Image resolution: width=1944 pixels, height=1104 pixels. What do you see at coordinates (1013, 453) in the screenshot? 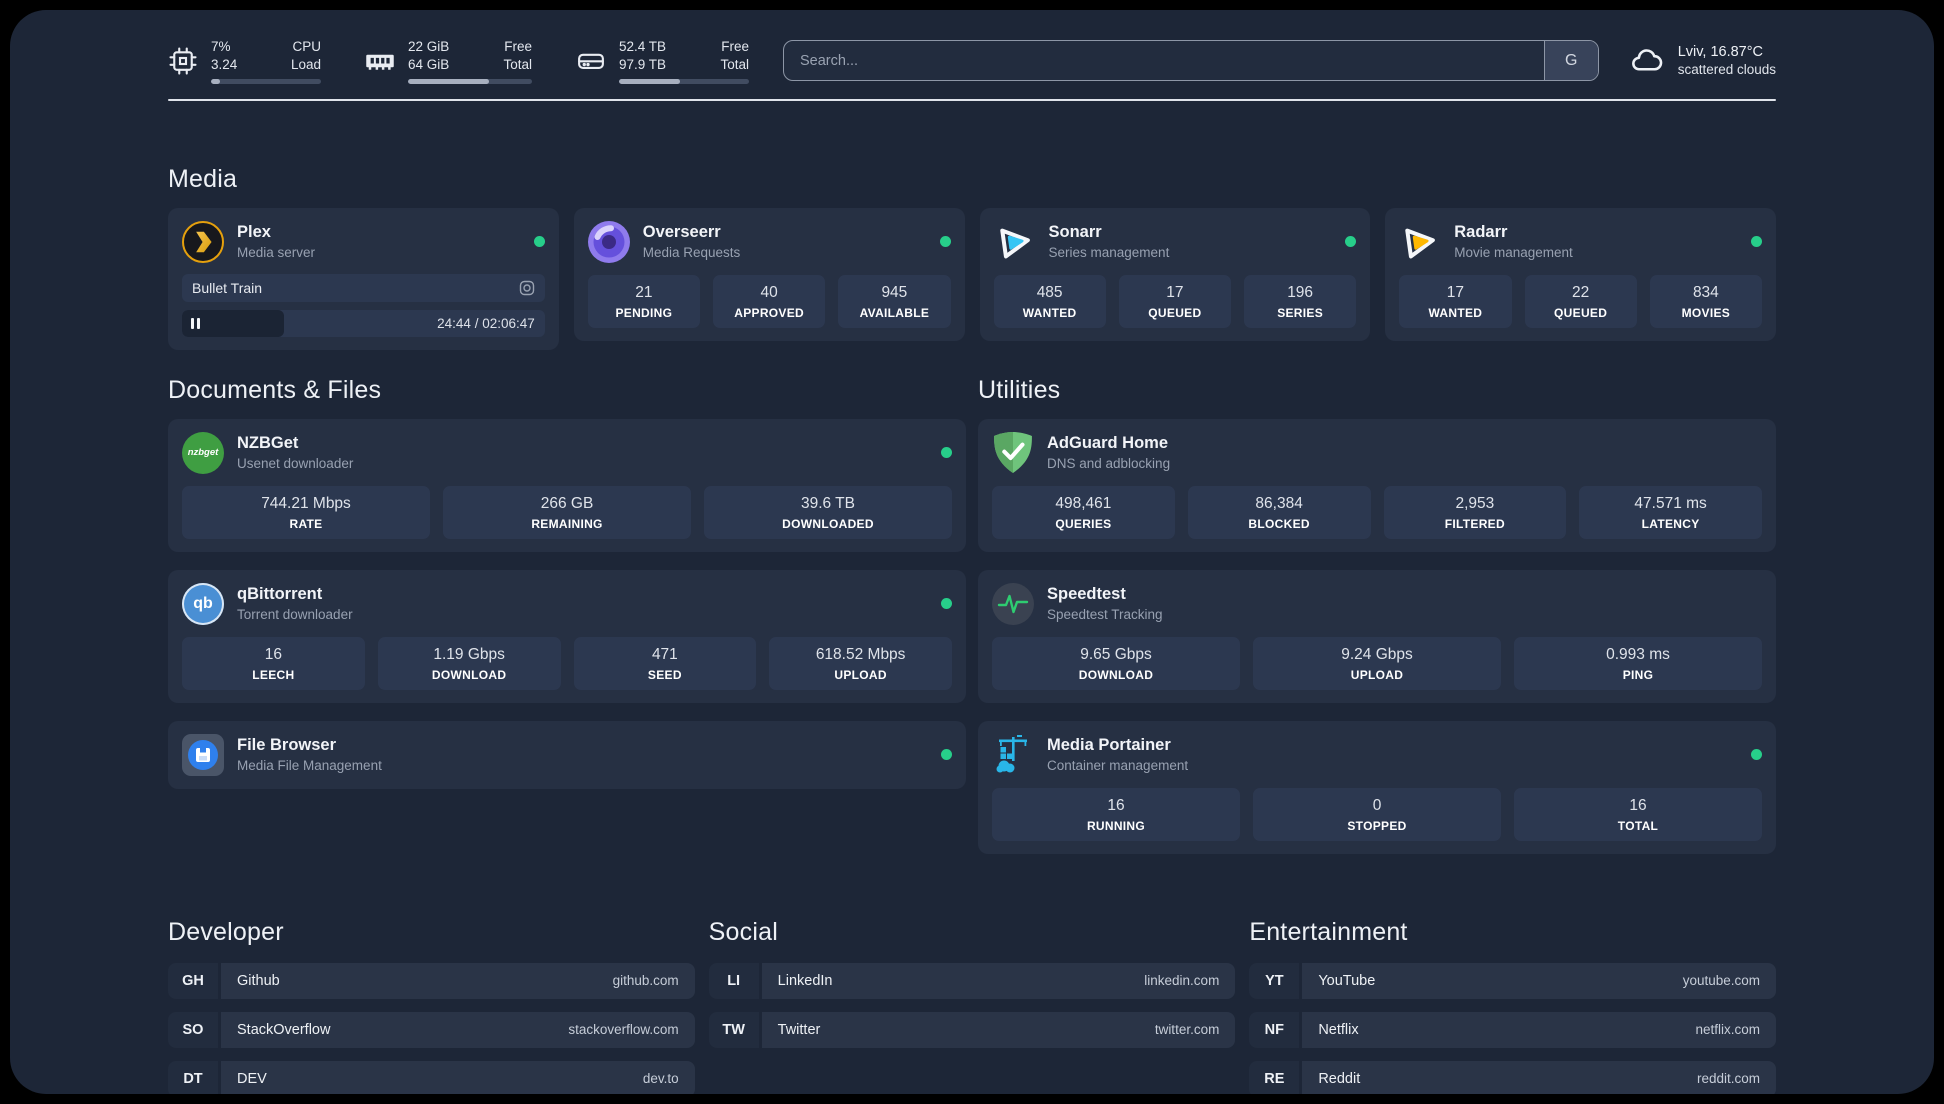
I see `adguard-icon` at bounding box center [1013, 453].